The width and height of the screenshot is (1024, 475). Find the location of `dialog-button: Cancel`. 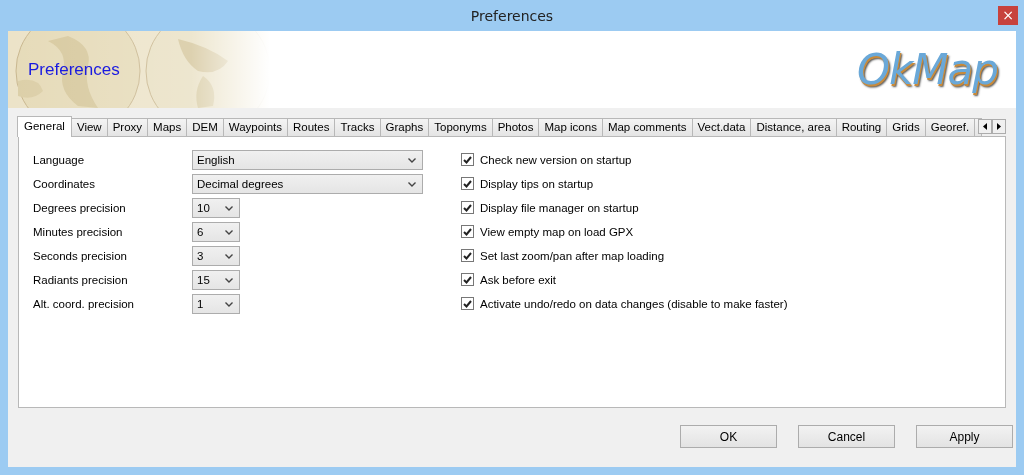

dialog-button: Cancel is located at coordinates (846, 436).